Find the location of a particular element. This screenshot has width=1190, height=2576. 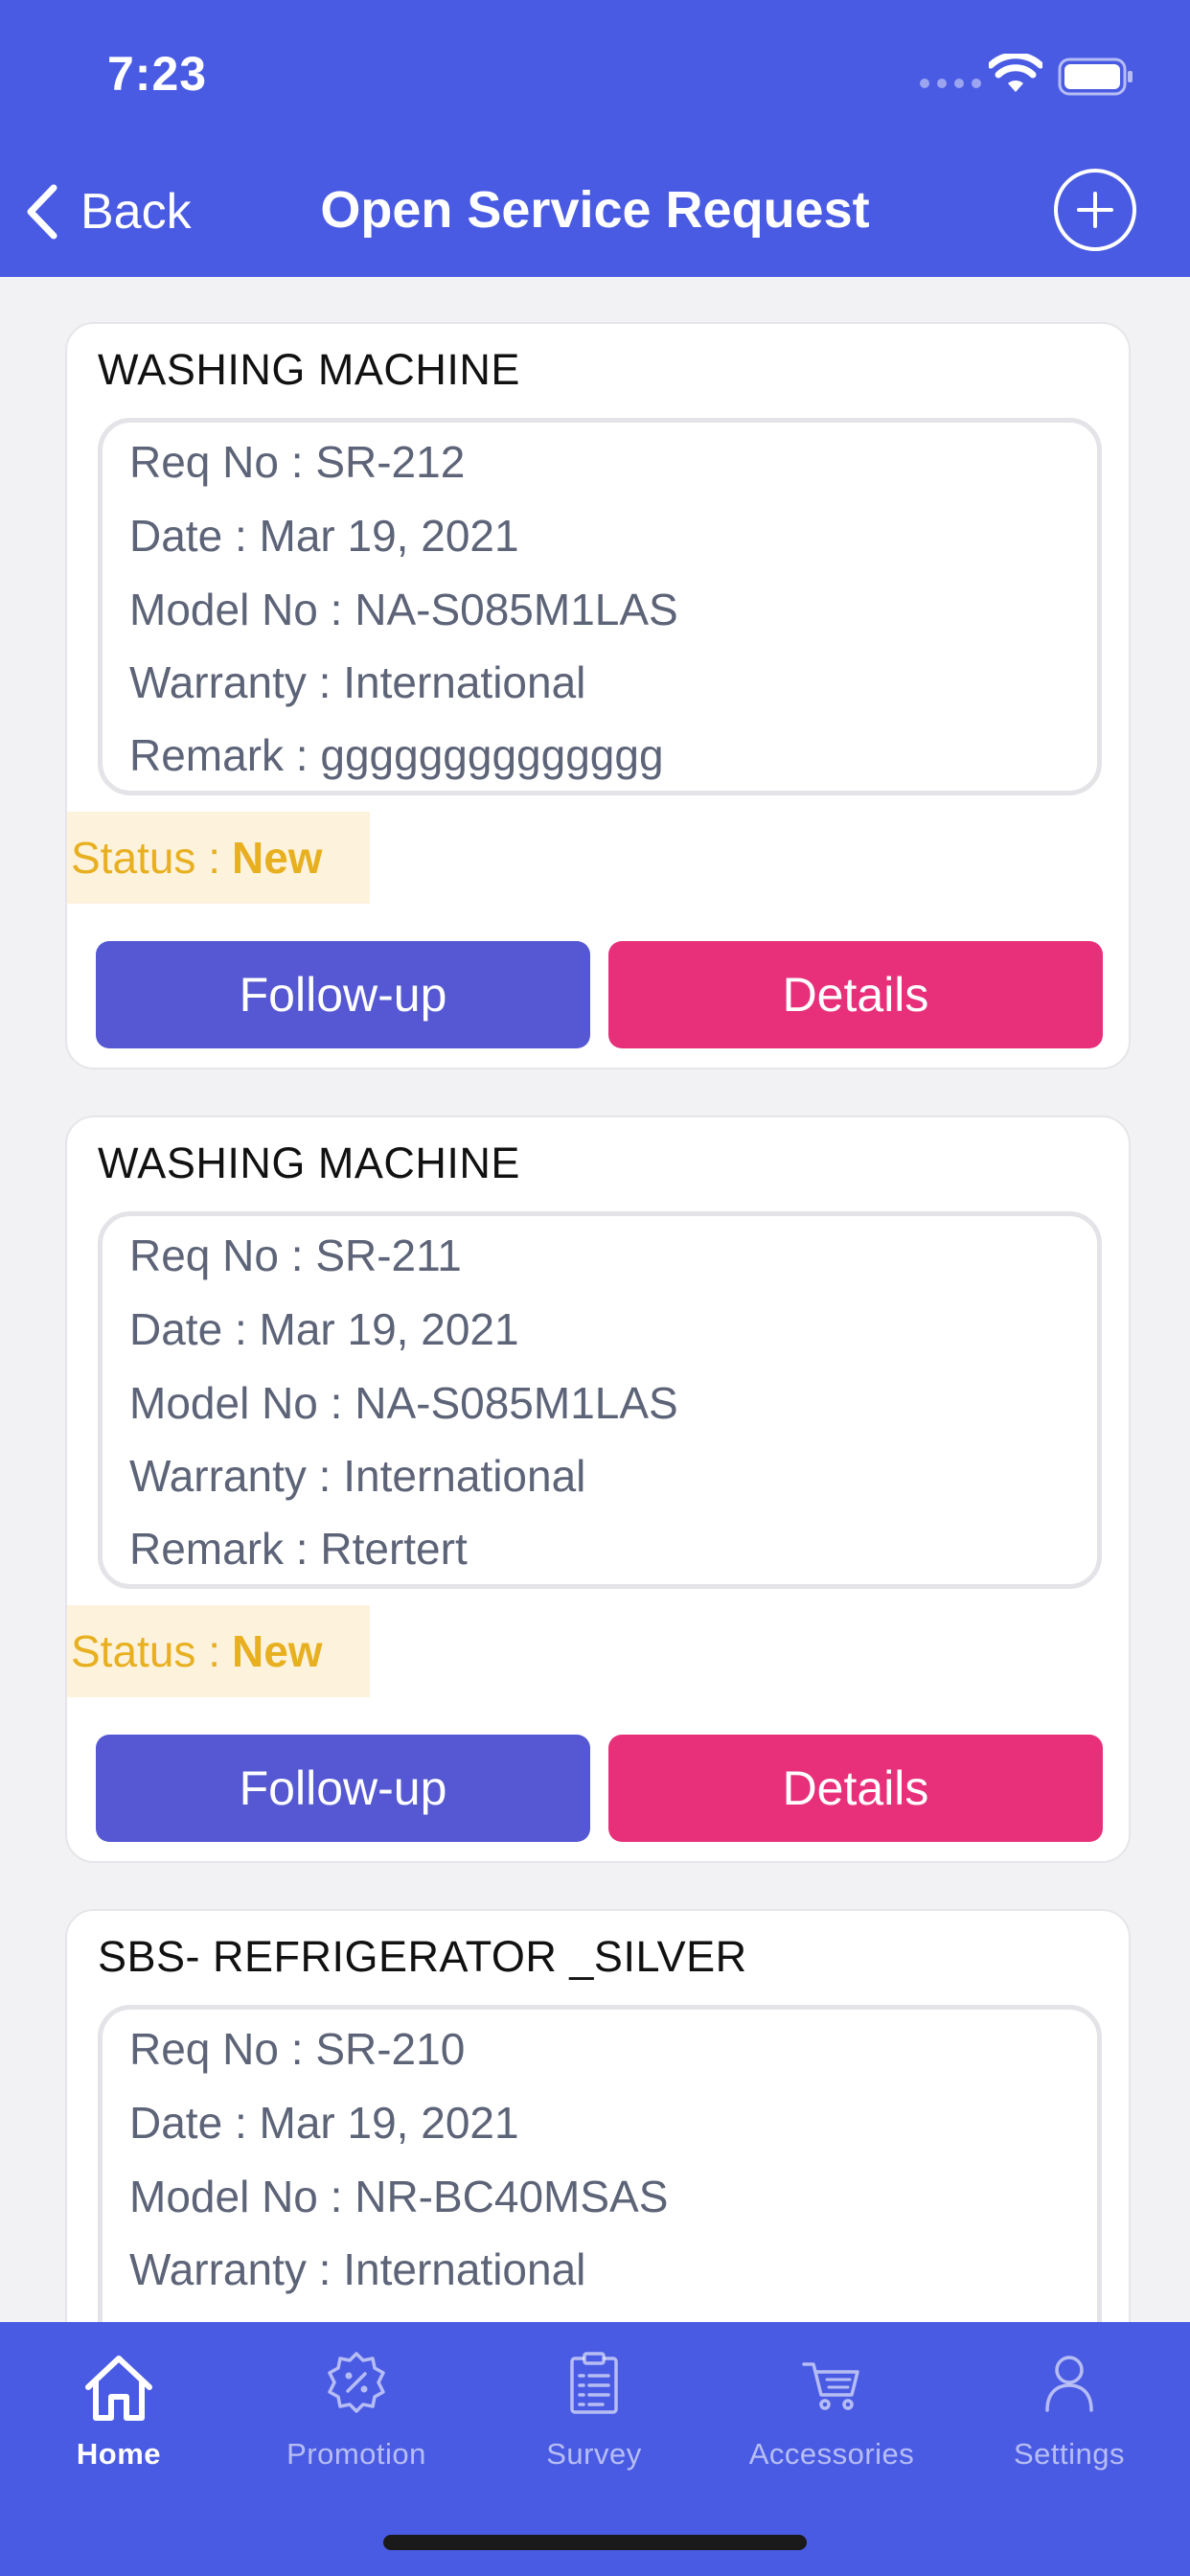

app-header: 7:23 Back Open Service Request is located at coordinates (595, 138).